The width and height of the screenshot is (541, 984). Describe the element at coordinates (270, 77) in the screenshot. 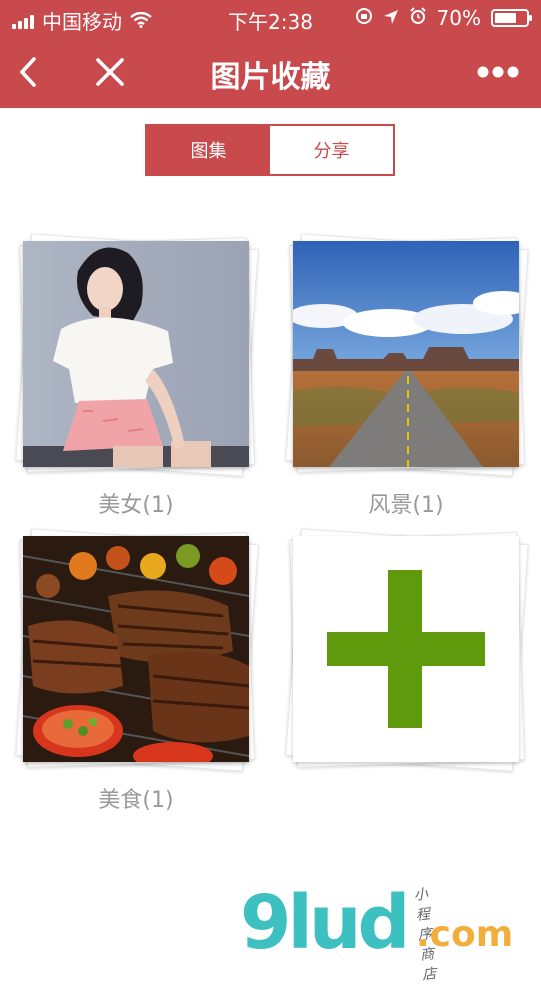

I see `page-title: 图片收藏` at that location.